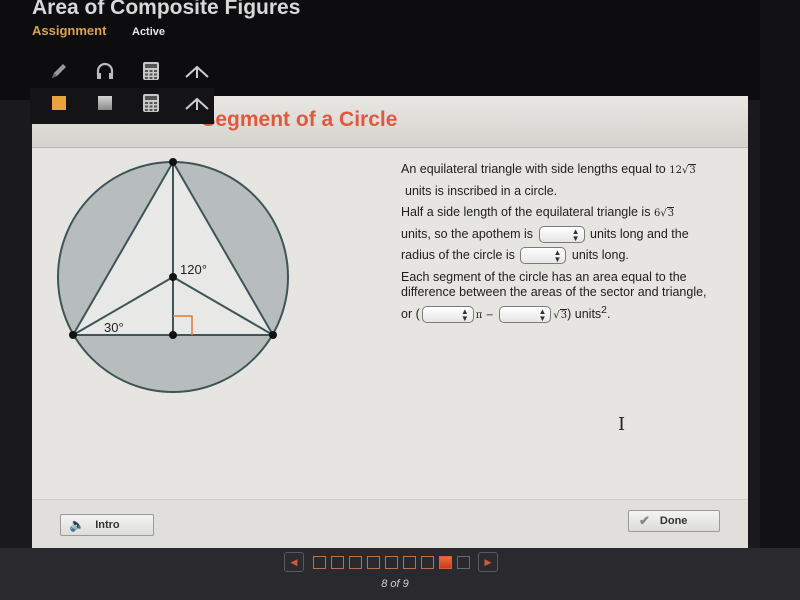  Describe the element at coordinates (780, 300) in the screenshot. I see `screen-edge` at that location.